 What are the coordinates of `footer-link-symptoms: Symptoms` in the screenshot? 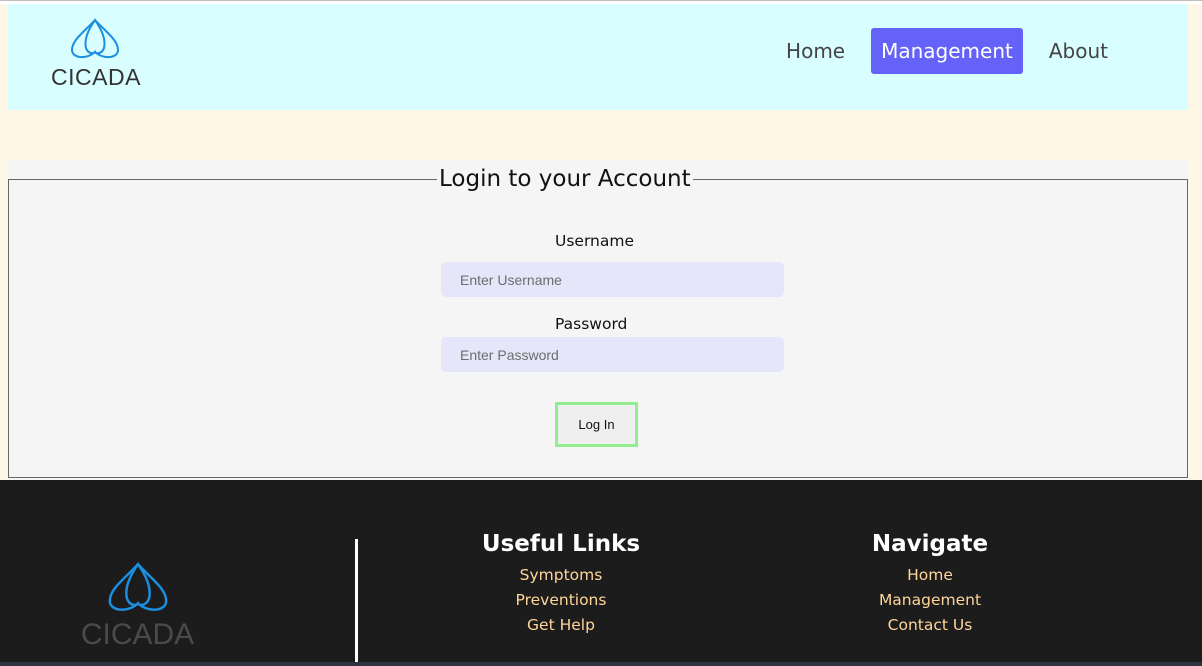 It's located at (561, 575).